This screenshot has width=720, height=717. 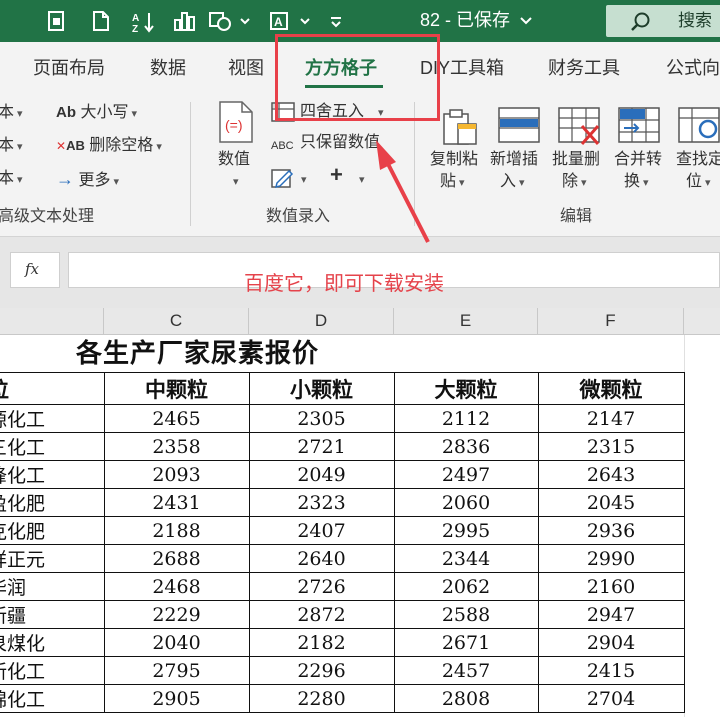 I want to click on price-cell-medium: 2040, so click(x=176, y=642).